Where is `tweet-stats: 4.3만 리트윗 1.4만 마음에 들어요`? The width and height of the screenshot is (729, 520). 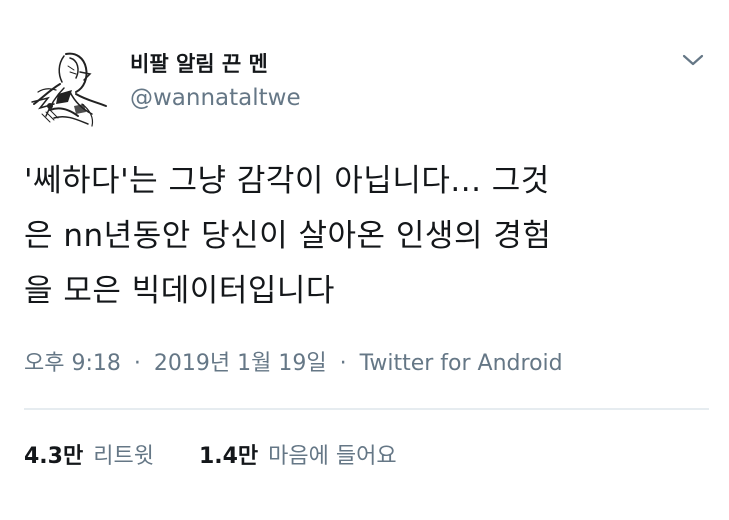 tweet-stats: 4.3만 리트윗 1.4만 마음에 들어요 is located at coordinates (229, 454).